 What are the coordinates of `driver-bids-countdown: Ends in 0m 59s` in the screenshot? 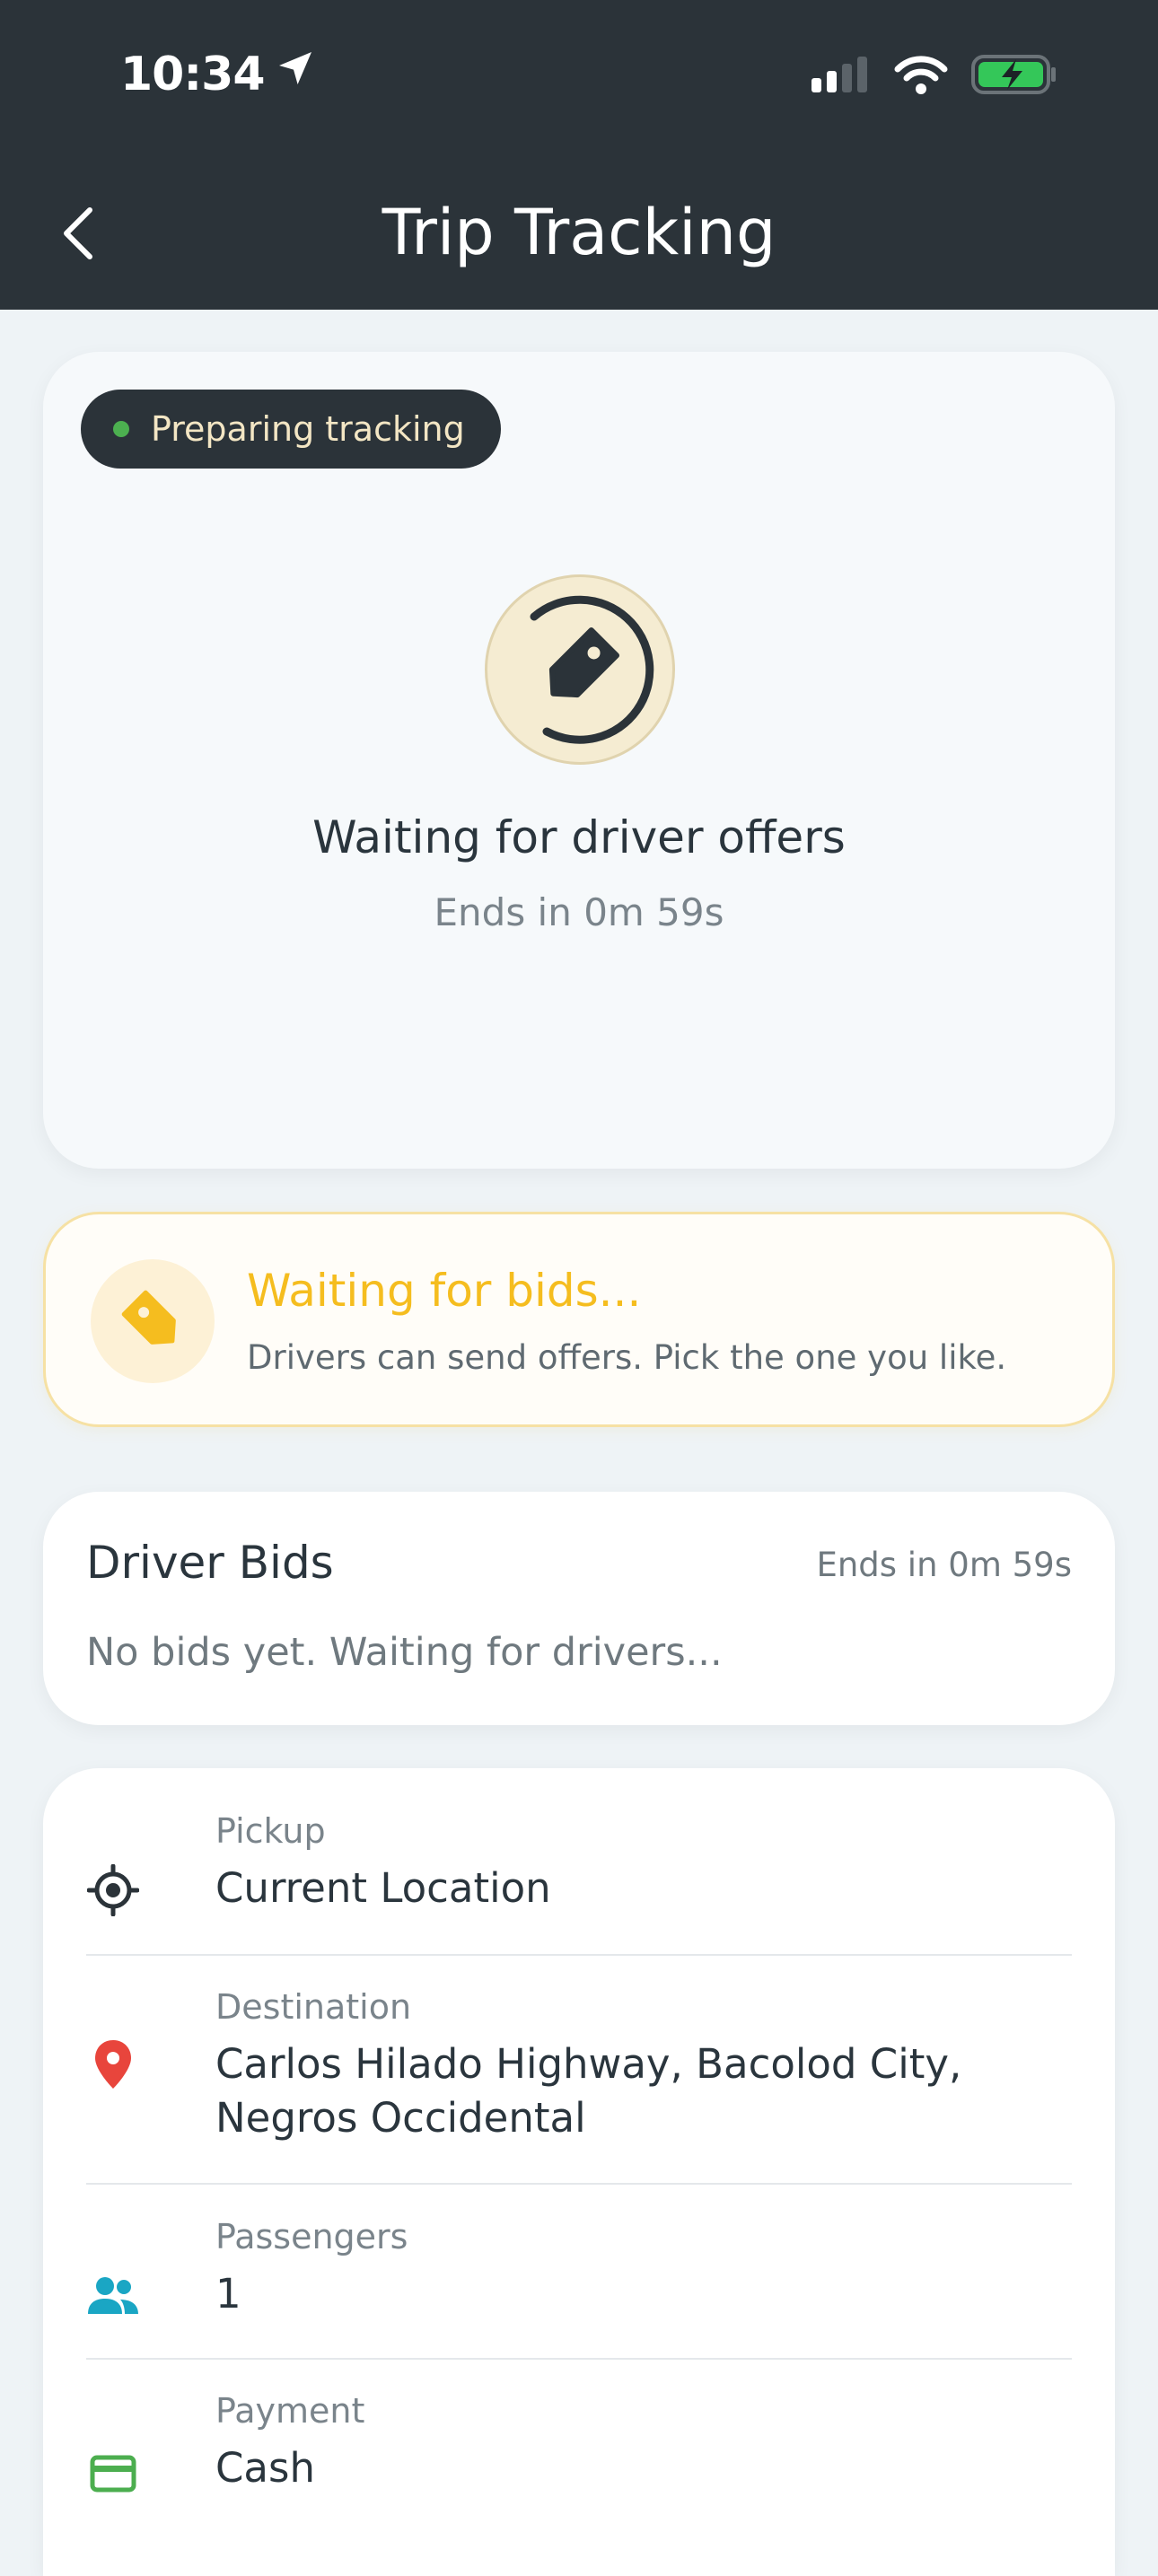 It's located at (944, 1565).